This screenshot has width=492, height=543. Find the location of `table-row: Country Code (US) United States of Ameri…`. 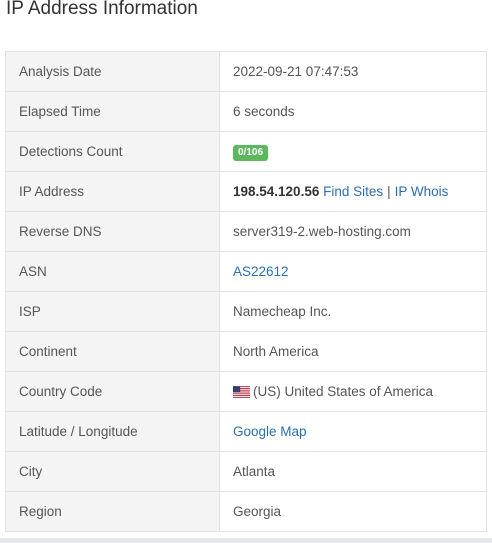

table-row: Country Code (US) United States of Ameri… is located at coordinates (246, 391).